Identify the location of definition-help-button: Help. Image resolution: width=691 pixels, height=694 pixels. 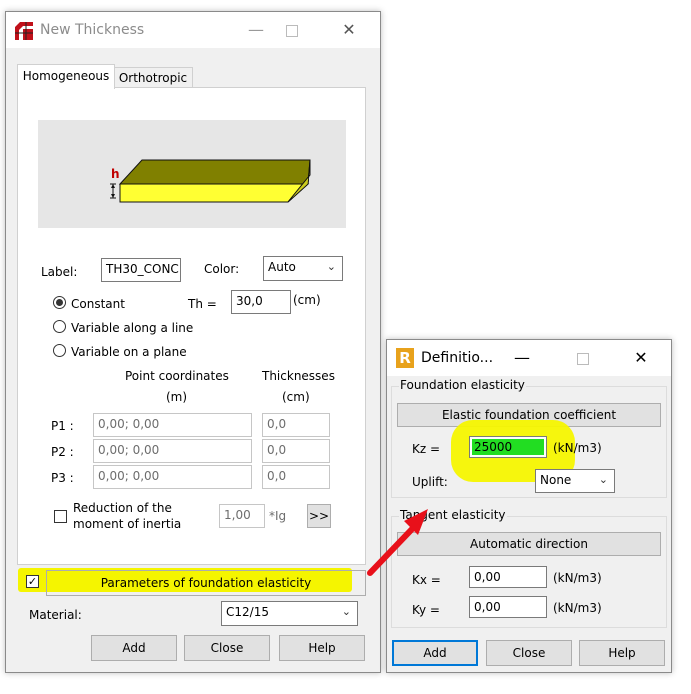
(622, 653).